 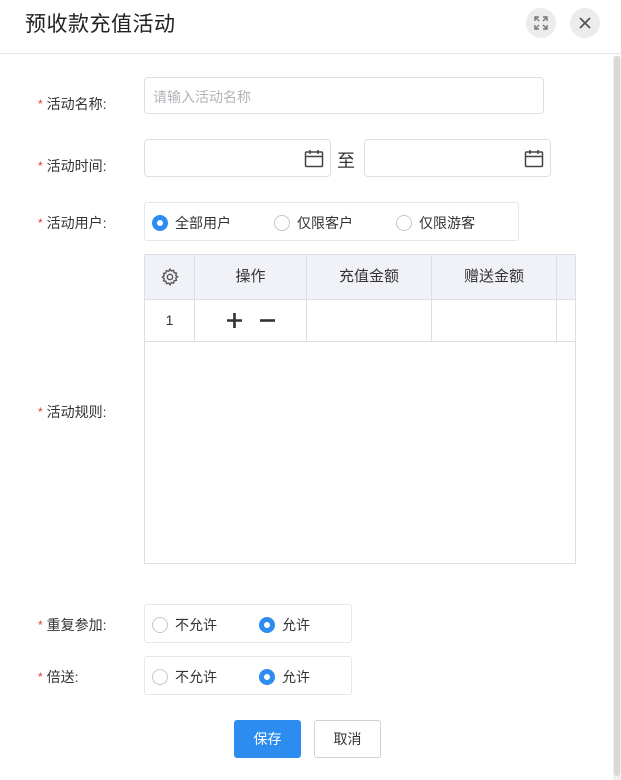 What do you see at coordinates (76, 166) in the screenshot?
I see `activity-time-label-text: 活动时间:` at bounding box center [76, 166].